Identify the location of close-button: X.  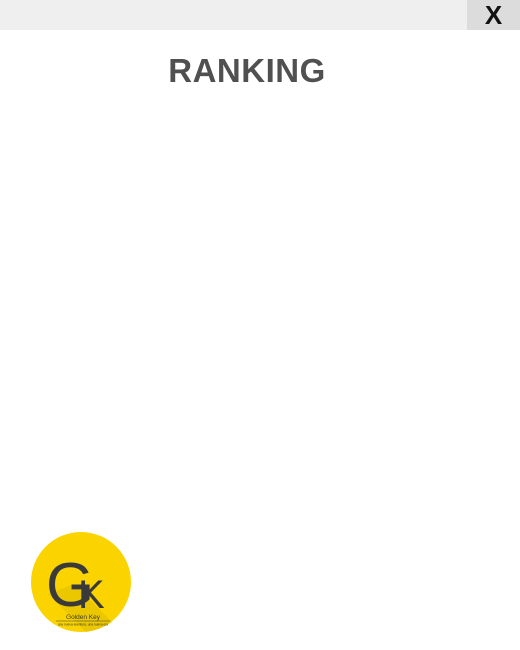
(493, 15).